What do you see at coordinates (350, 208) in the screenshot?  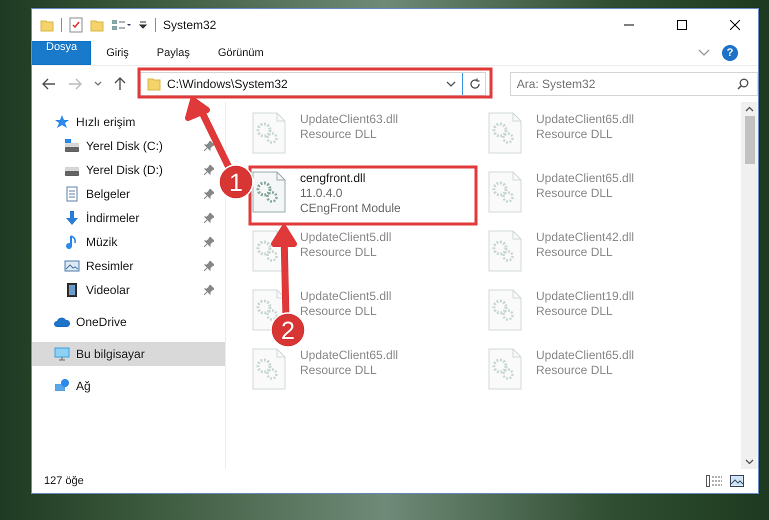 I see `file-detail: CEngFront Module` at bounding box center [350, 208].